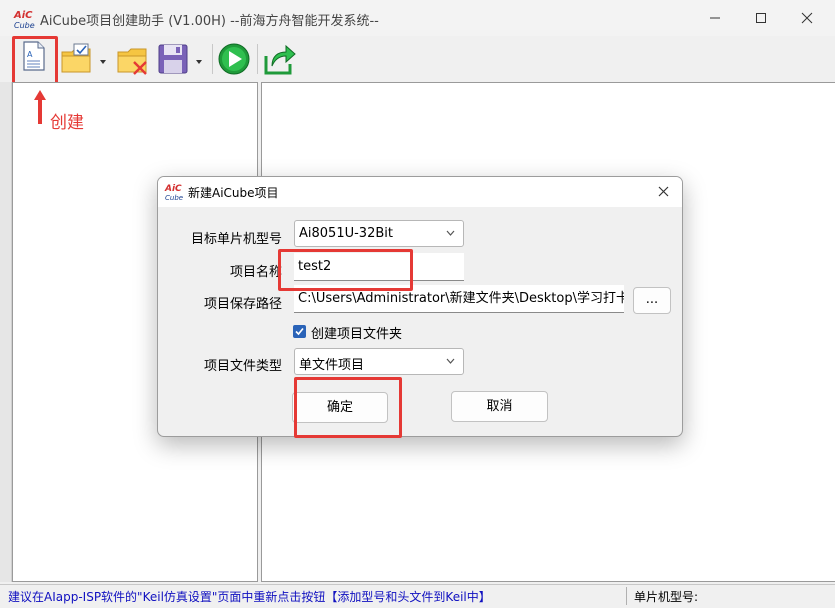 This screenshot has width=835, height=608. I want to click on project-type-select: 单文件项目, so click(379, 361).